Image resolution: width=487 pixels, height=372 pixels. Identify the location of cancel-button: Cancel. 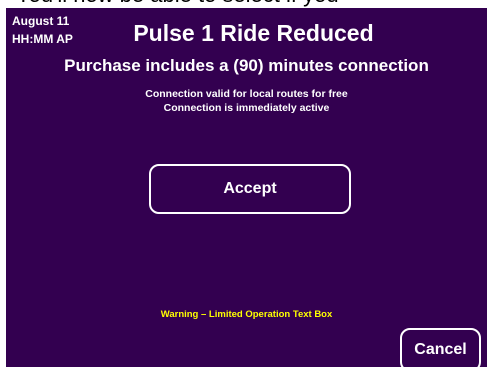
(440, 350).